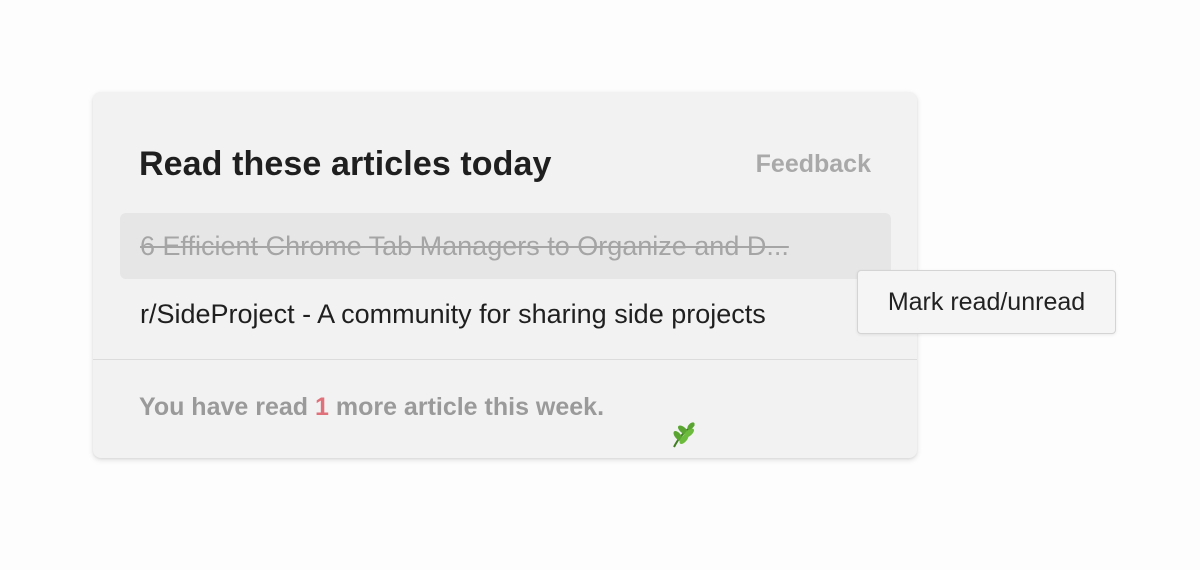 This screenshot has width=1200, height=570. What do you see at coordinates (466, 406) in the screenshot?
I see `progress-suffix: more article this week.` at bounding box center [466, 406].